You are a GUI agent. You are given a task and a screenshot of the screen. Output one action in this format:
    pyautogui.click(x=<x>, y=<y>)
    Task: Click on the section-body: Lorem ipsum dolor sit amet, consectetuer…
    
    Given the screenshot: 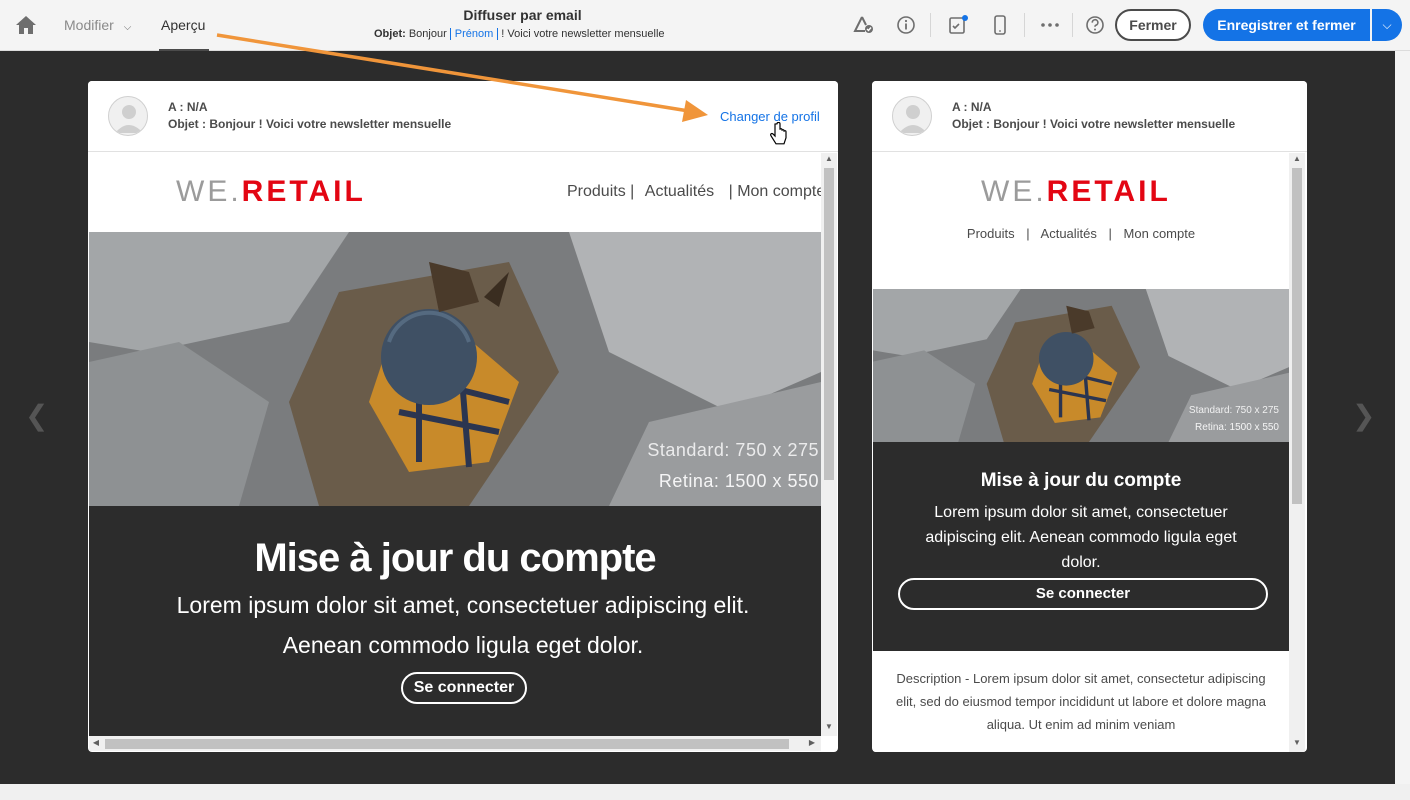 What is the action you would take?
    pyautogui.click(x=1081, y=537)
    